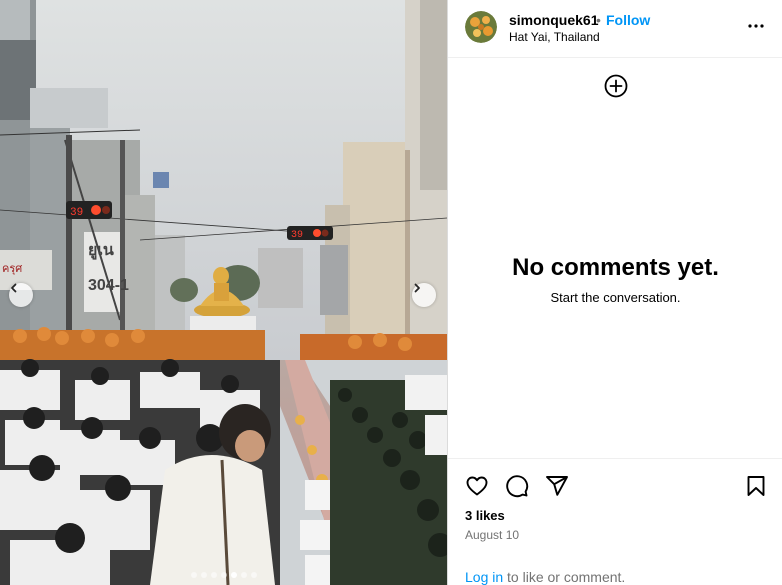 The height and width of the screenshot is (585, 782). I want to click on avatar, so click(481, 27).